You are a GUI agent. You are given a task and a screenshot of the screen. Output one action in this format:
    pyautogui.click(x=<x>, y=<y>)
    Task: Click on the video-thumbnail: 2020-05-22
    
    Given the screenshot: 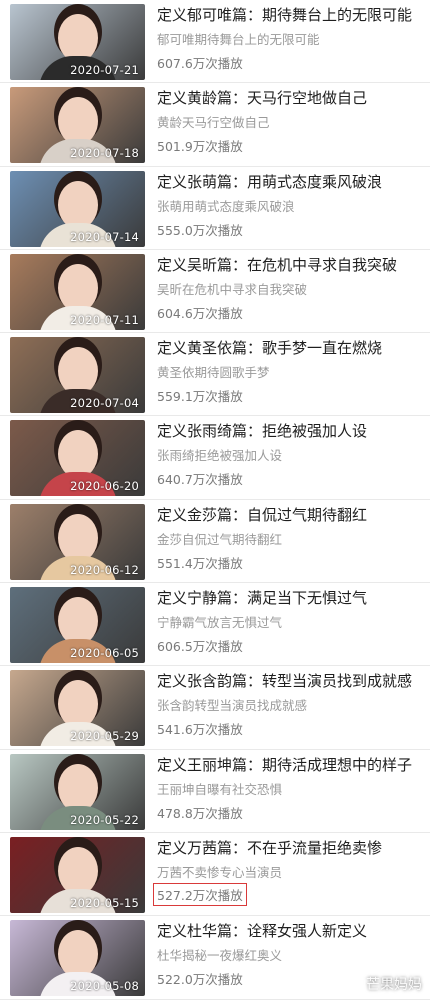 What is the action you would take?
    pyautogui.click(x=77, y=791)
    